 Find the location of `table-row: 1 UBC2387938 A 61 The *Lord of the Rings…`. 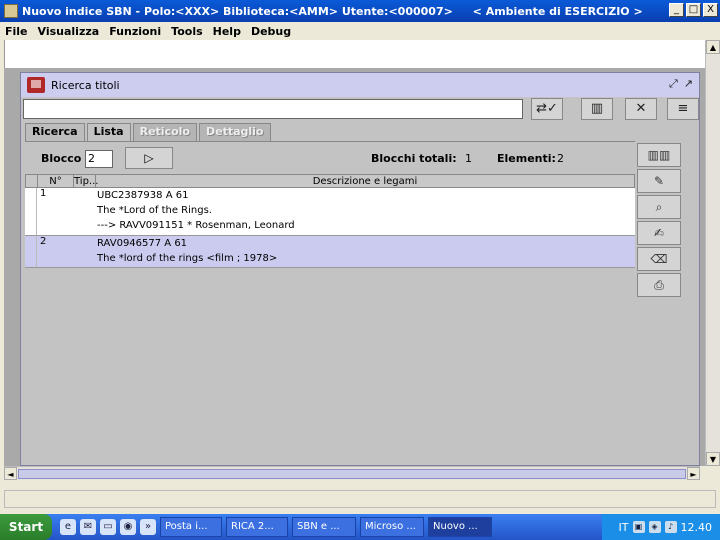

table-row: 1 UBC2387938 A 61 The *Lord of the Rings… is located at coordinates (330, 212).